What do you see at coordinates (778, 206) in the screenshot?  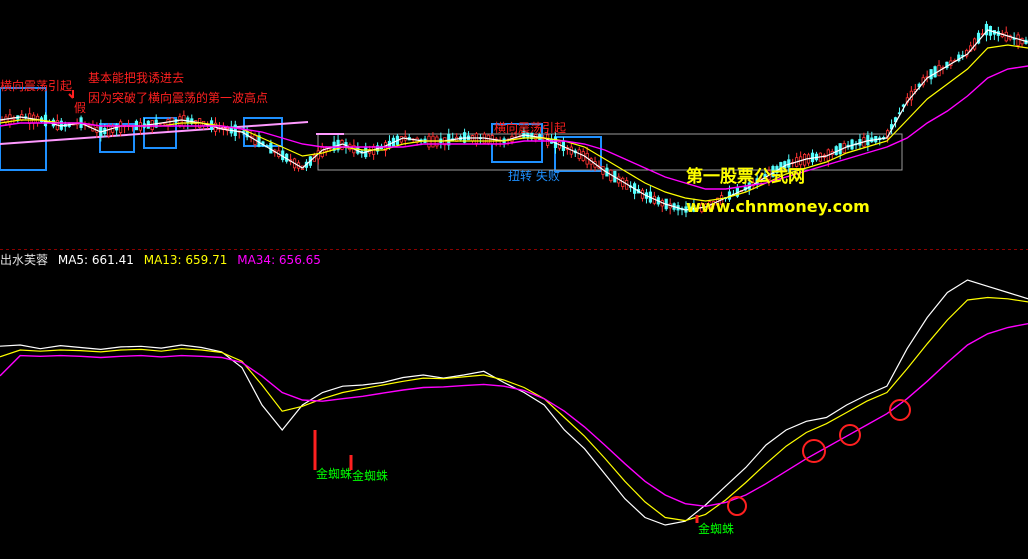 I see `watermark-url: www.chnmoney.com` at bounding box center [778, 206].